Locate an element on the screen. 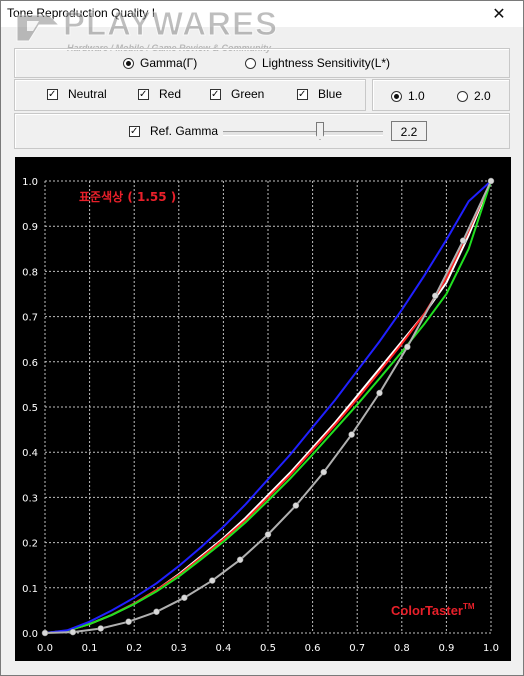 The width and height of the screenshot is (524, 676). red-checkbox: Red is located at coordinates (159, 94).